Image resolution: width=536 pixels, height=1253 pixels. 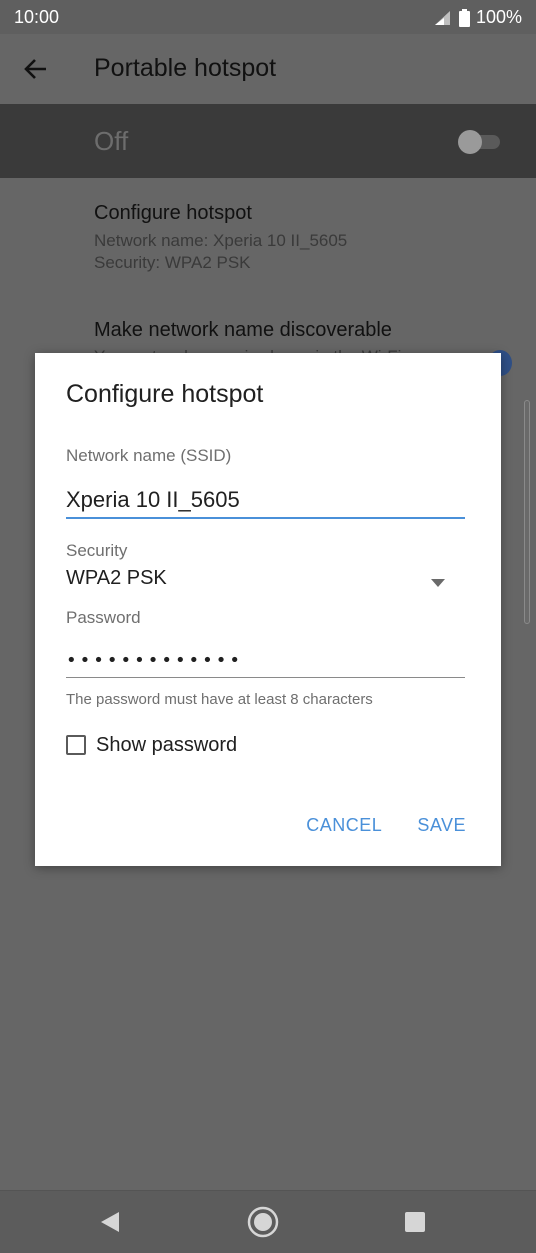 What do you see at coordinates (149, 455) in the screenshot?
I see `ssid-label: Network name (SSID)` at bounding box center [149, 455].